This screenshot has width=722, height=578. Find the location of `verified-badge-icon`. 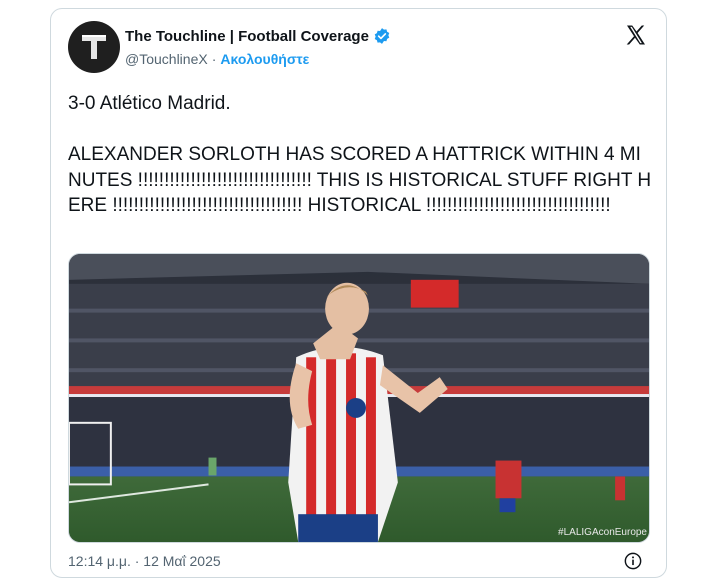

verified-badge-icon is located at coordinates (382, 36).